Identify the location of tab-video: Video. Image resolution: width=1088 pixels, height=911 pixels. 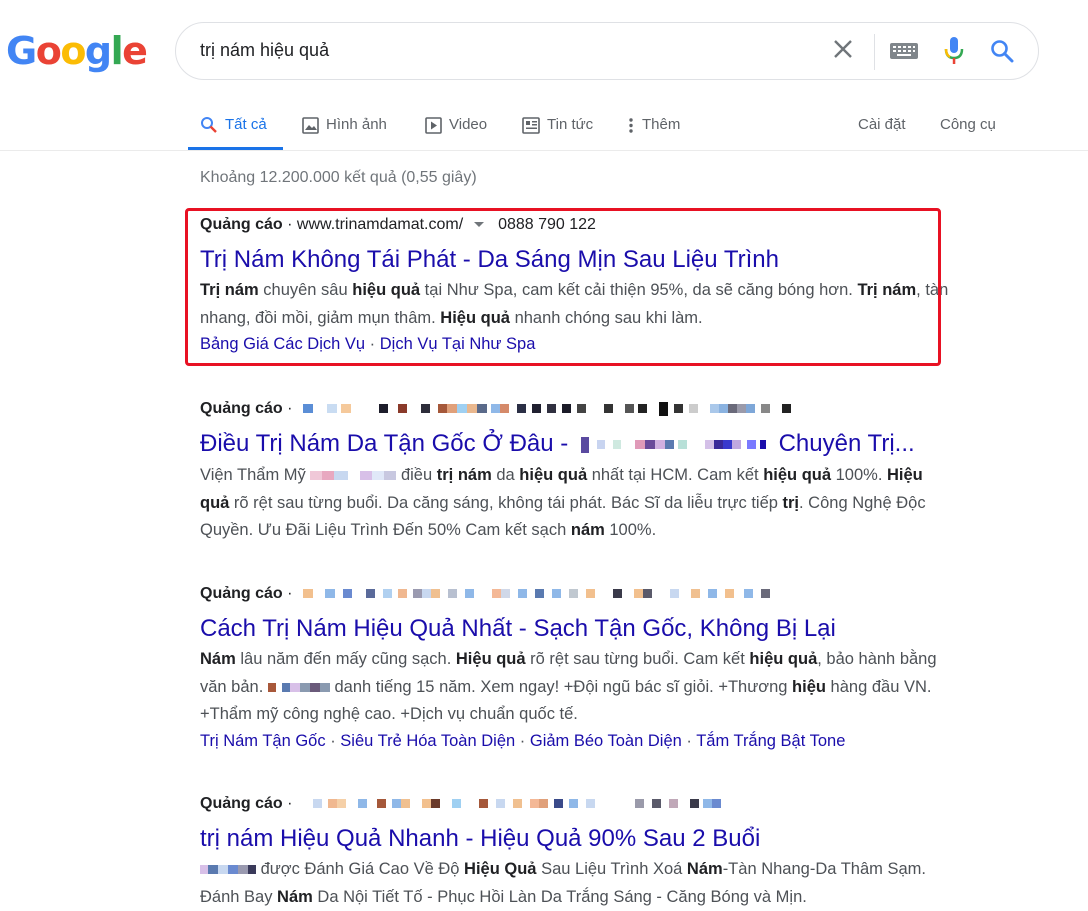
(456, 125).